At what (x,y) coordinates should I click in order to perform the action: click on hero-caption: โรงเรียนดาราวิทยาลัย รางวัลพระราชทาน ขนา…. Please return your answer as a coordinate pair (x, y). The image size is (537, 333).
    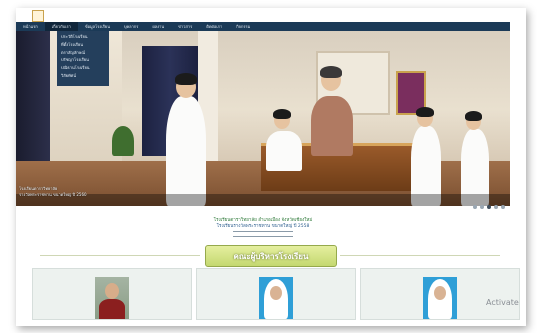
    Looking at the image, I should click on (84, 192).